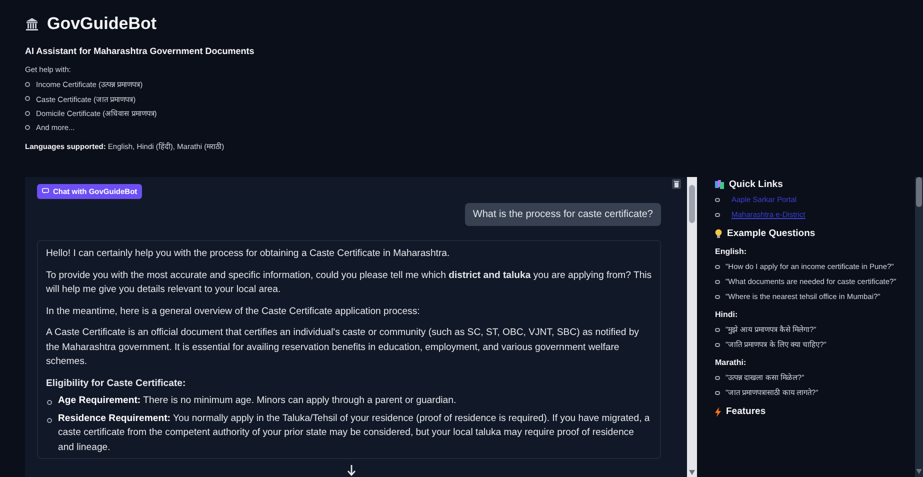 The image size is (923, 477). What do you see at coordinates (719, 184) in the screenshot?
I see `books-icon` at bounding box center [719, 184].